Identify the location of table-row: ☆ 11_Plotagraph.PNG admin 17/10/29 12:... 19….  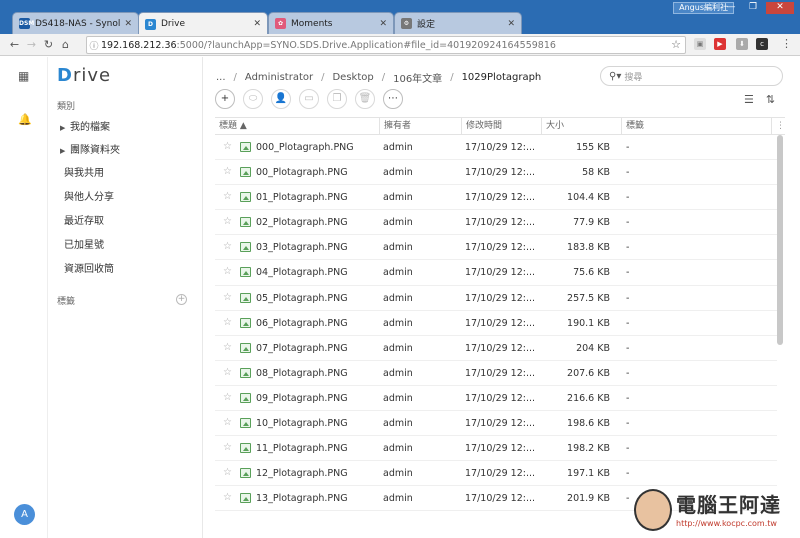
(496, 449).